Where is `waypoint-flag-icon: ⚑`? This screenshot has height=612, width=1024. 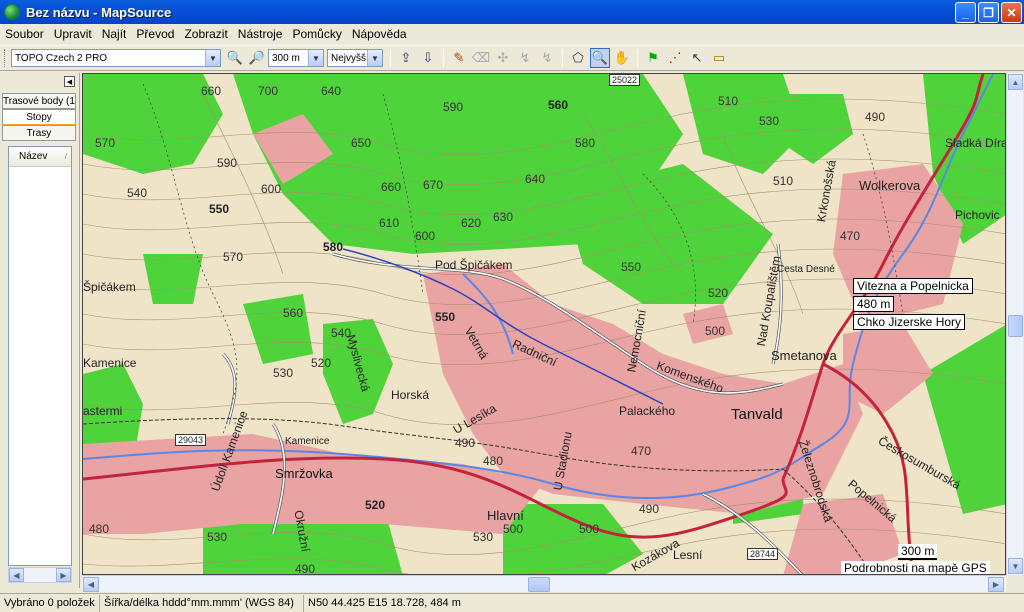 waypoint-flag-icon: ⚑ is located at coordinates (653, 58).